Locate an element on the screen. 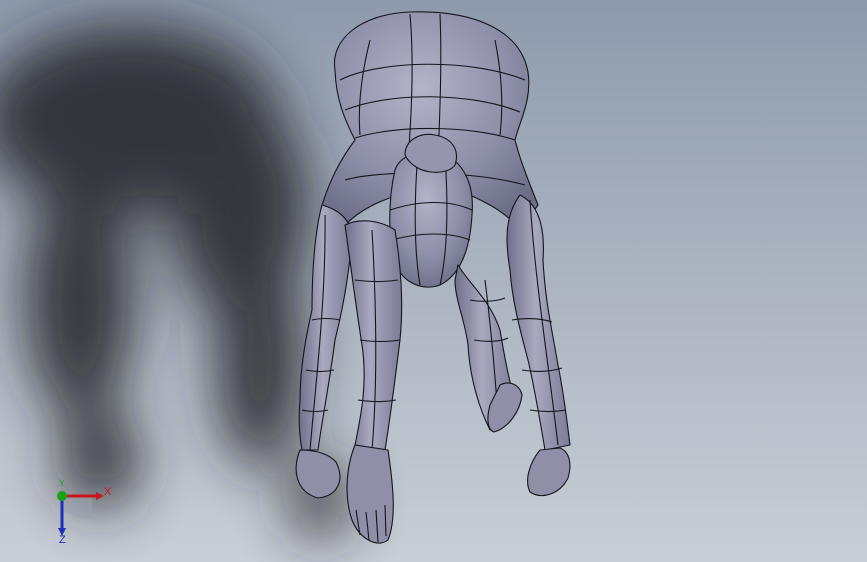  axis-triad: X Y Z is located at coordinates (79, 514).